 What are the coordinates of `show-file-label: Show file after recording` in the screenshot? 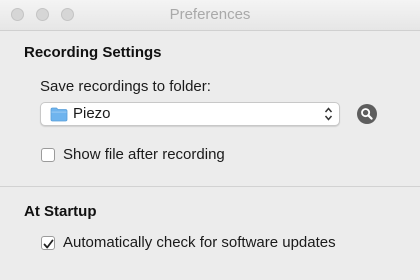 It's located at (144, 154).